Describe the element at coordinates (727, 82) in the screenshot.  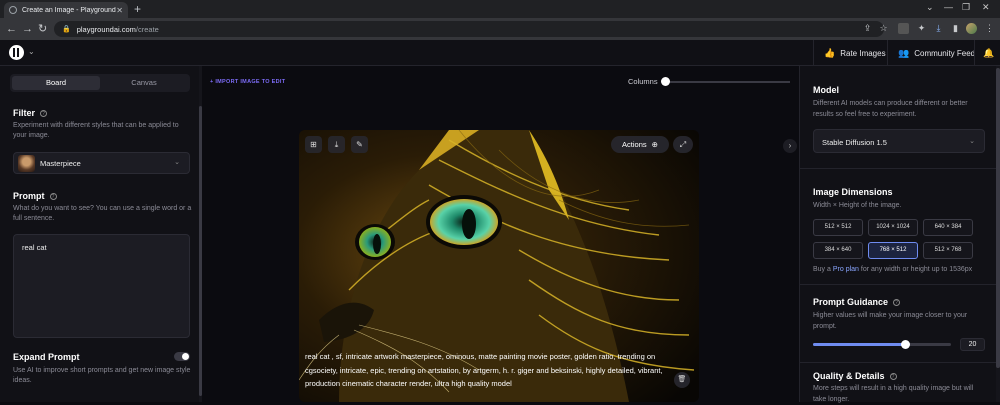
I see `columns-slider-track` at that location.